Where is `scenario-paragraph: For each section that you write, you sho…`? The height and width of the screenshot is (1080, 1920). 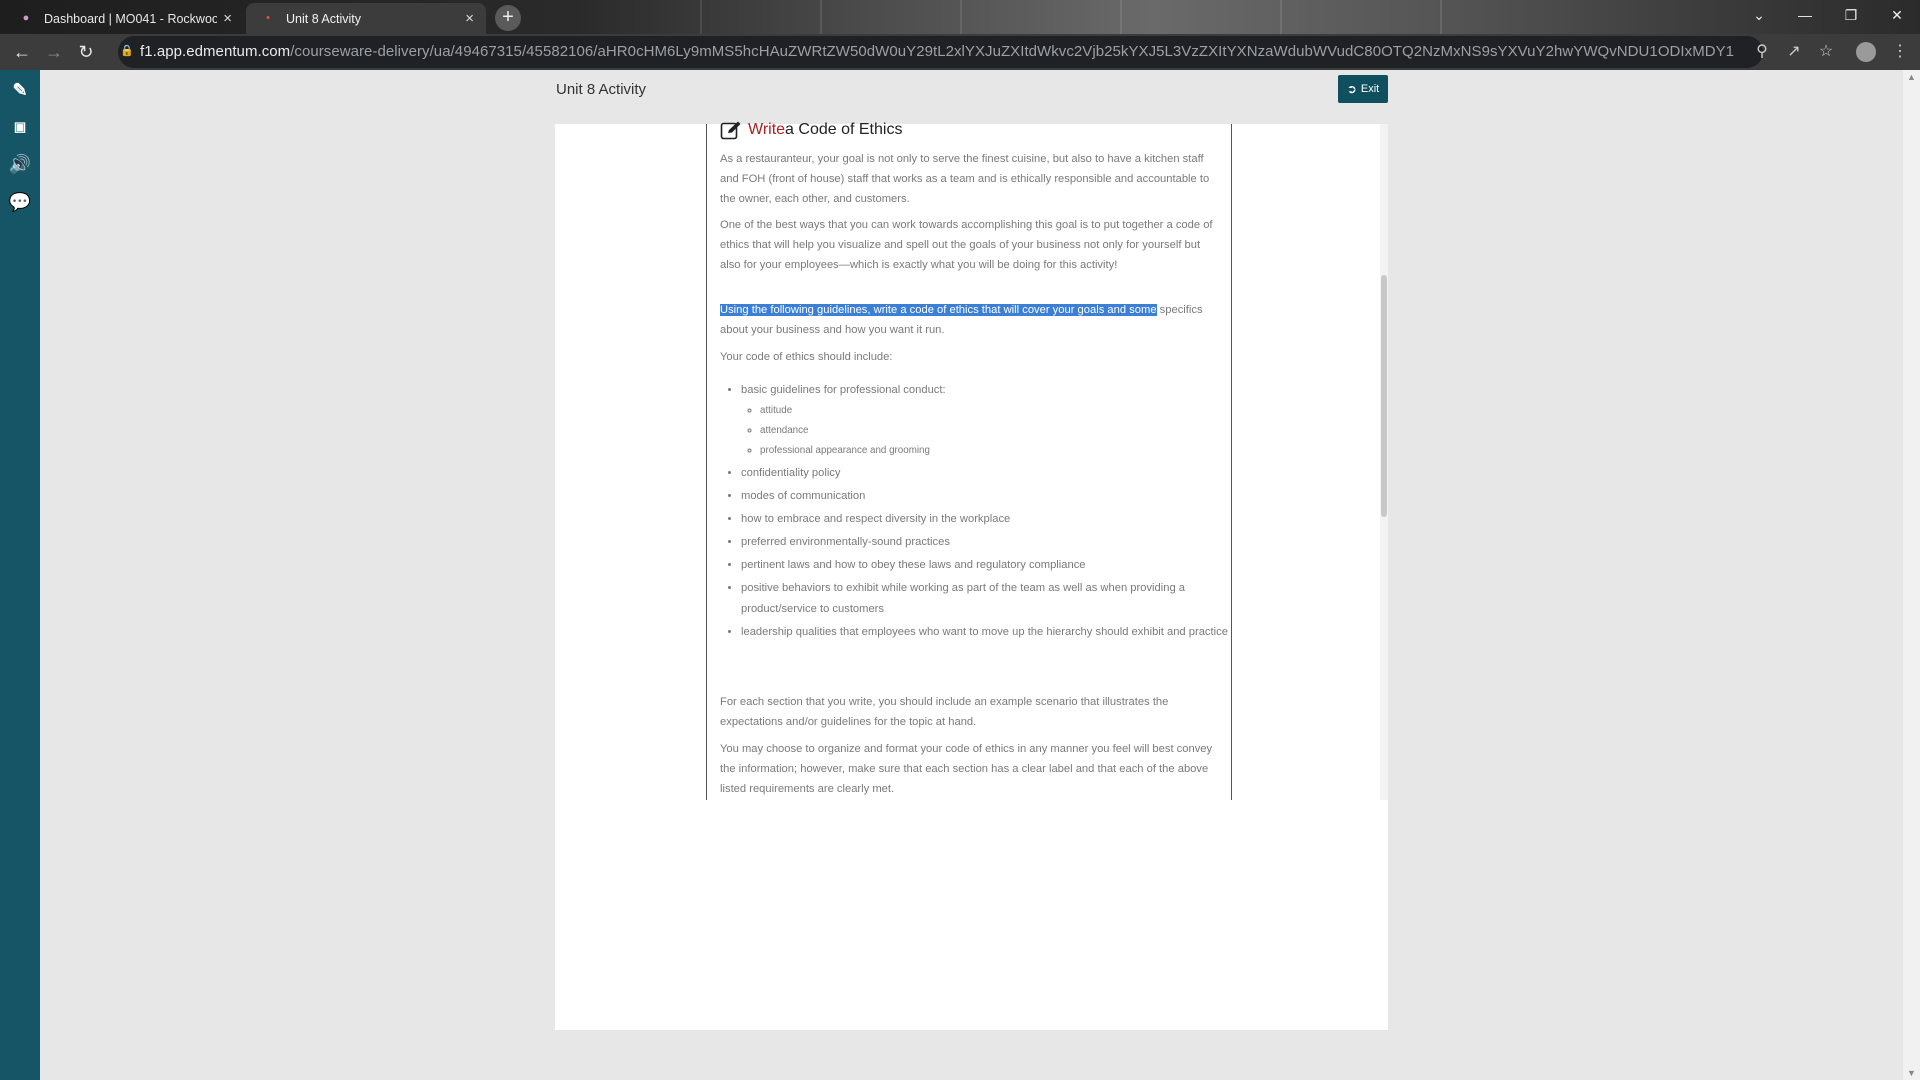
scenario-paragraph: For each section that you write, you sho… is located at coordinates (944, 712).